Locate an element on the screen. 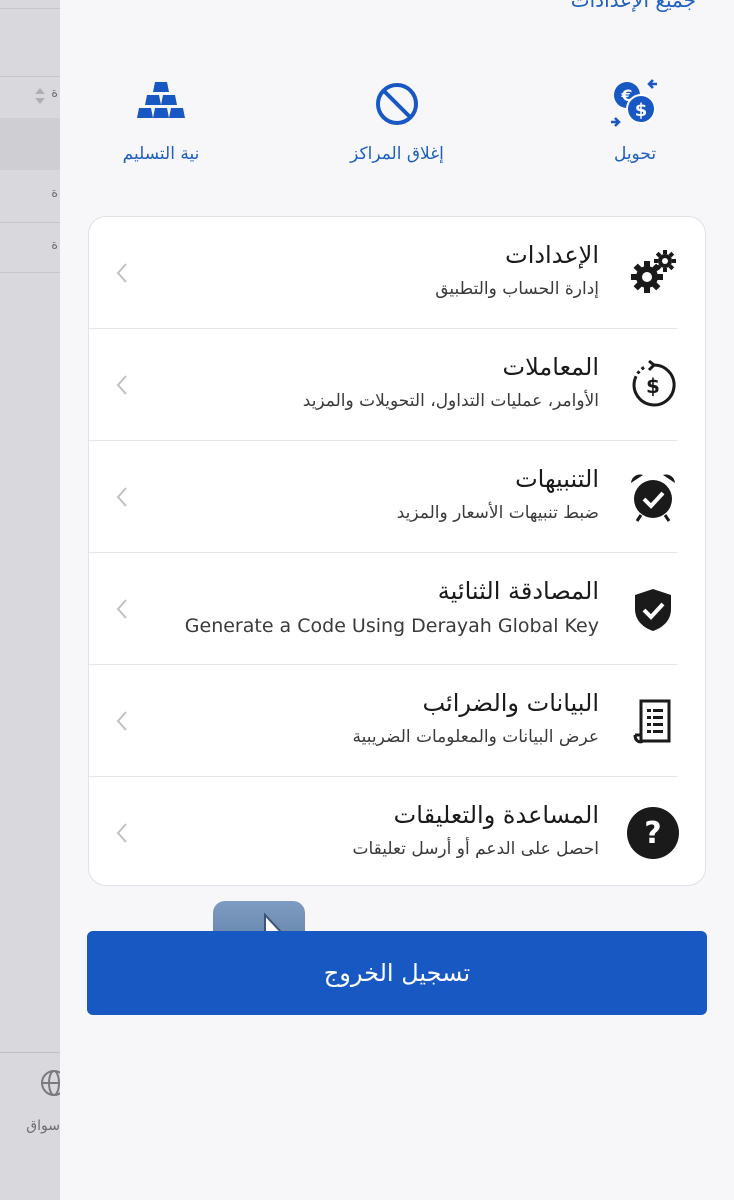 Image resolution: width=734 pixels, height=1200 pixels. menu-item-subtitle: ضبط تنبيهات الأسعار والمزيد is located at coordinates (497, 513).